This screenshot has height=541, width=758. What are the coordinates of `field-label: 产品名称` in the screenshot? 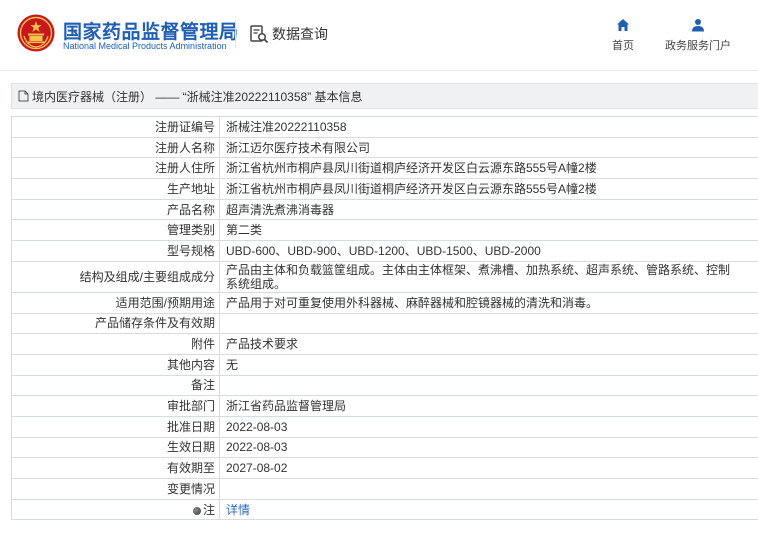 It's located at (115, 209).